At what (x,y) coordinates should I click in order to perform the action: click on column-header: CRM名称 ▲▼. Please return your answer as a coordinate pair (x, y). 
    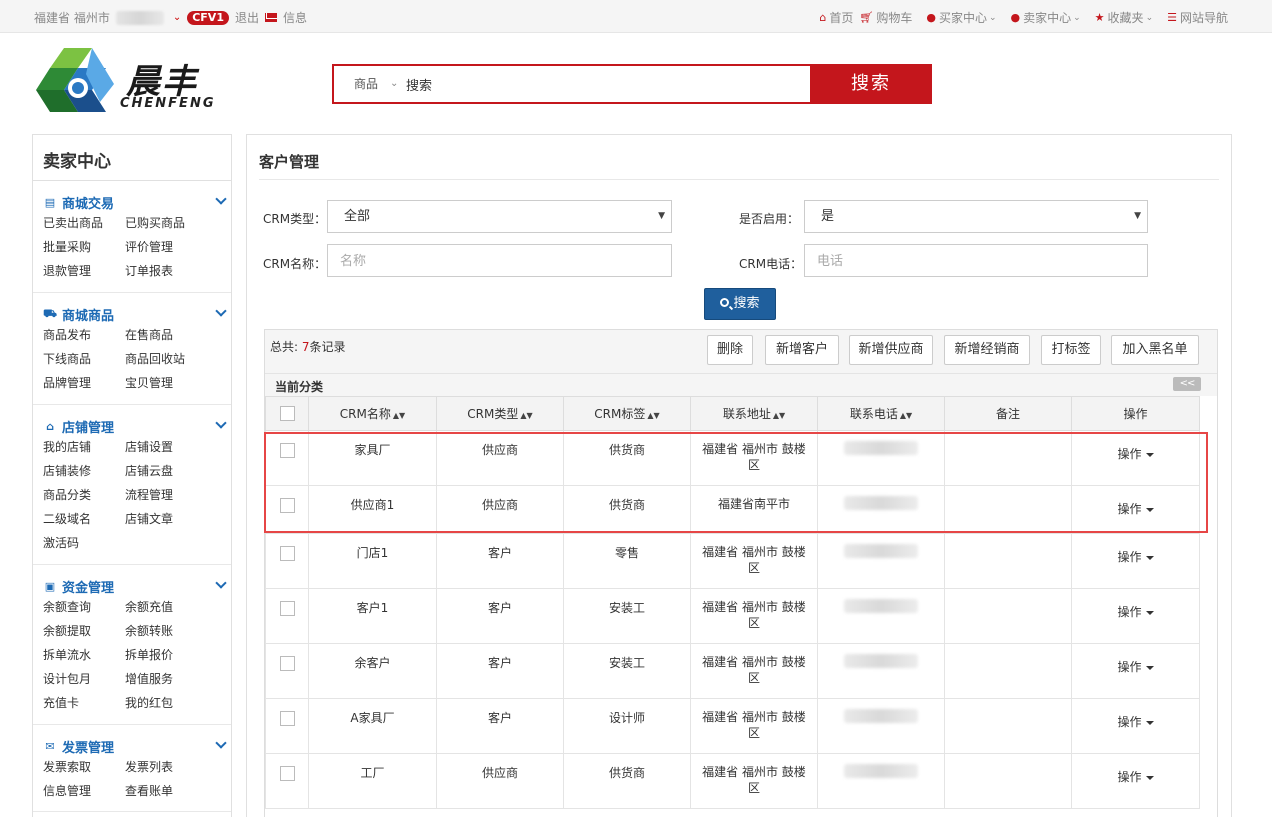
    Looking at the image, I should click on (372, 413).